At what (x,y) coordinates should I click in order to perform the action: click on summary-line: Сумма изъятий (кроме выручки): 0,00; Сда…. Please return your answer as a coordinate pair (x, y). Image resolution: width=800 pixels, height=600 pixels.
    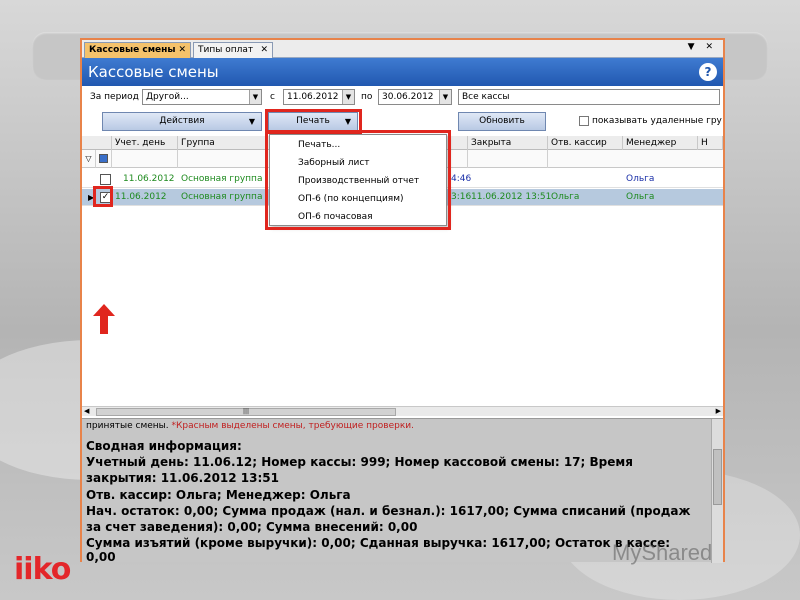
    Looking at the image, I should click on (378, 543).